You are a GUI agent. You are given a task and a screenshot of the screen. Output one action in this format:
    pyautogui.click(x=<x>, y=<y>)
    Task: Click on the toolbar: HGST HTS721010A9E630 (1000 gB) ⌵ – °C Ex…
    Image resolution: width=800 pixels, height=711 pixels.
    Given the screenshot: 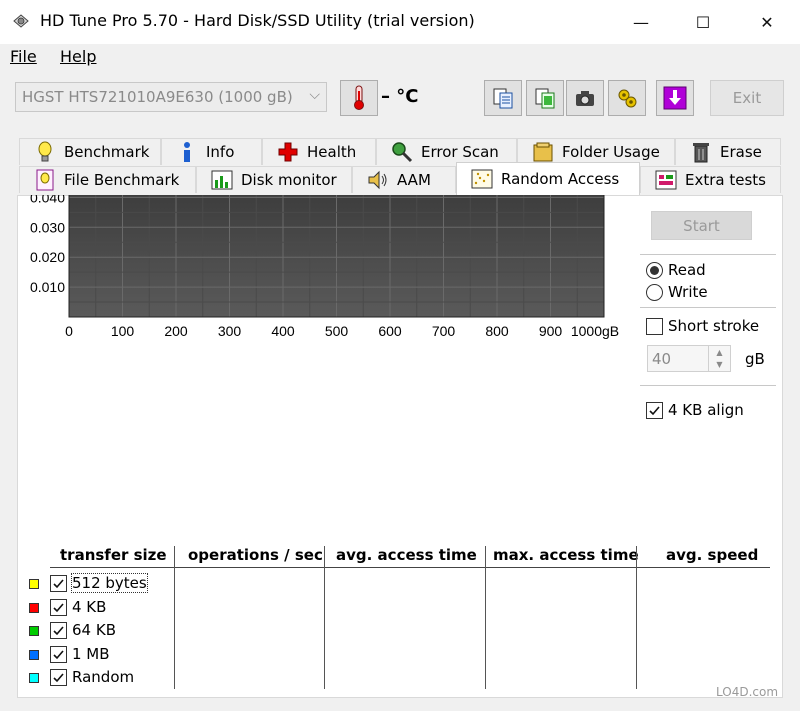 What is the action you would take?
    pyautogui.click(x=400, y=100)
    